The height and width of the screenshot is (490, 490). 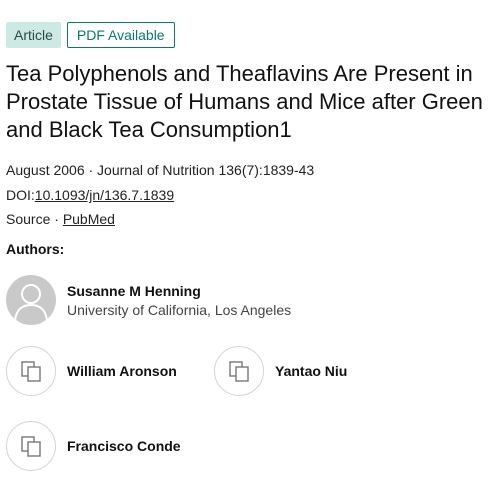 I want to click on author-affiliation: University of California, Los Angeles, so click(x=179, y=309).